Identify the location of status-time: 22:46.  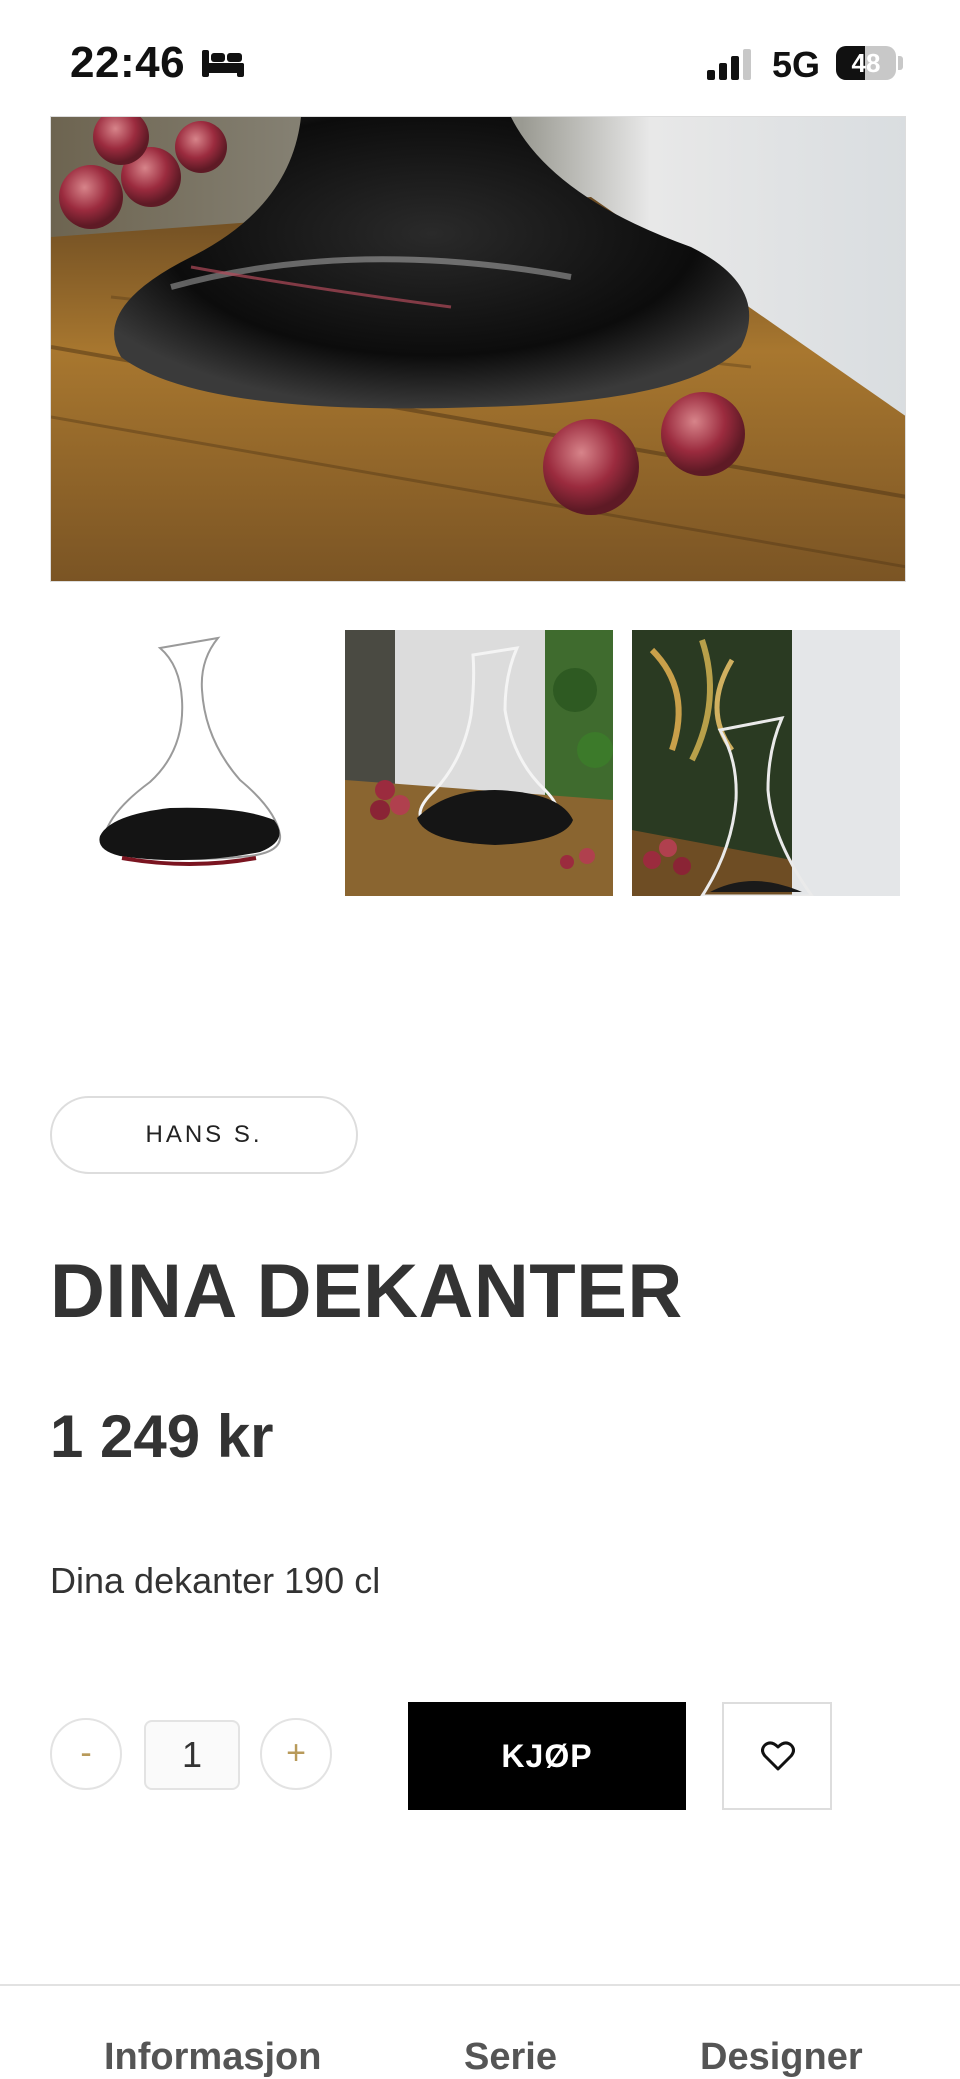
(128, 62).